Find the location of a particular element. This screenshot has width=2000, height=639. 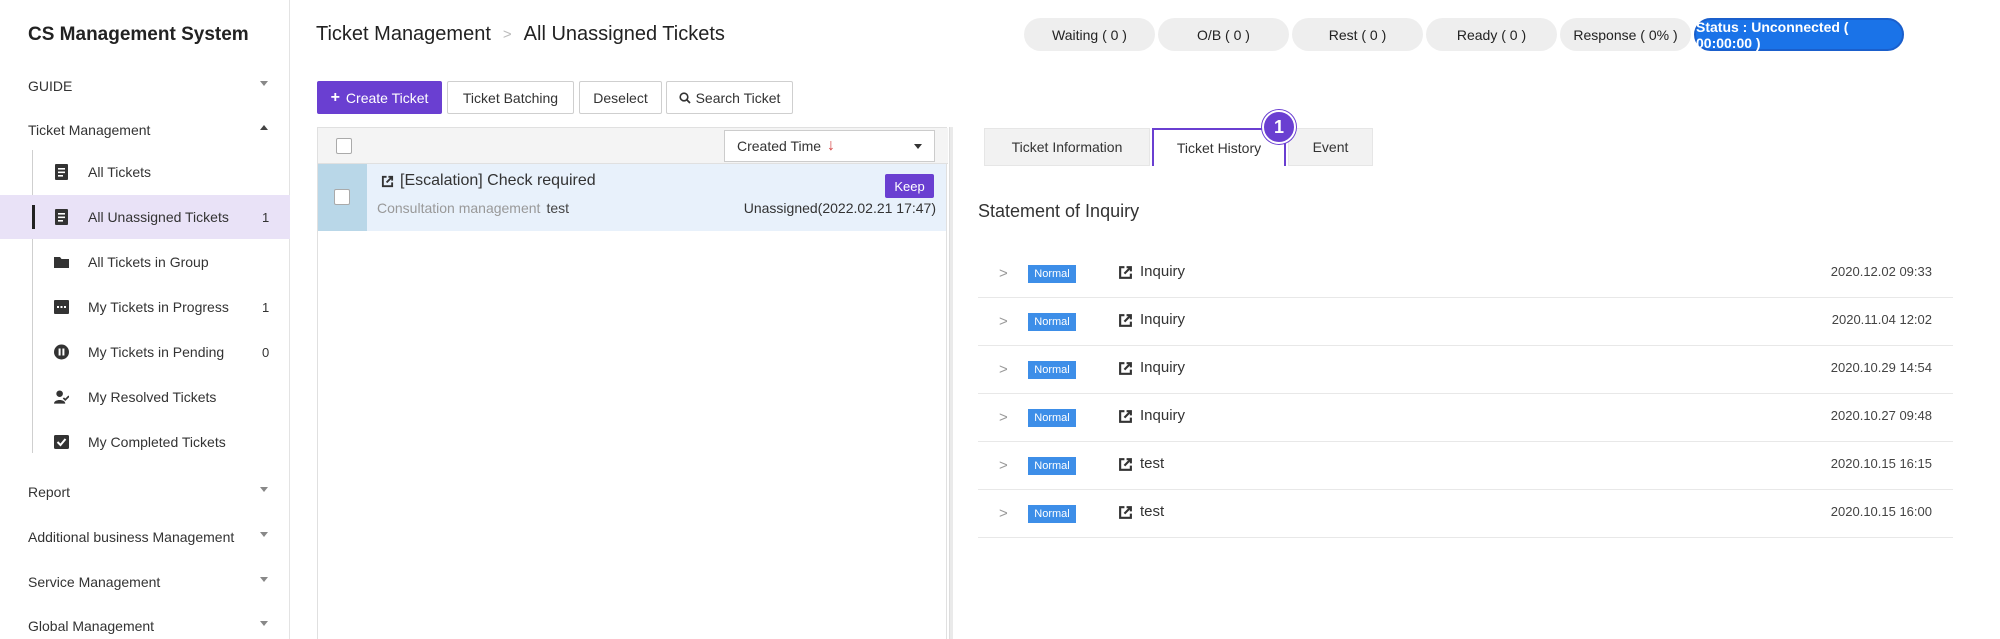

nav-ticket-management: Ticket Management is located at coordinates (145, 130).